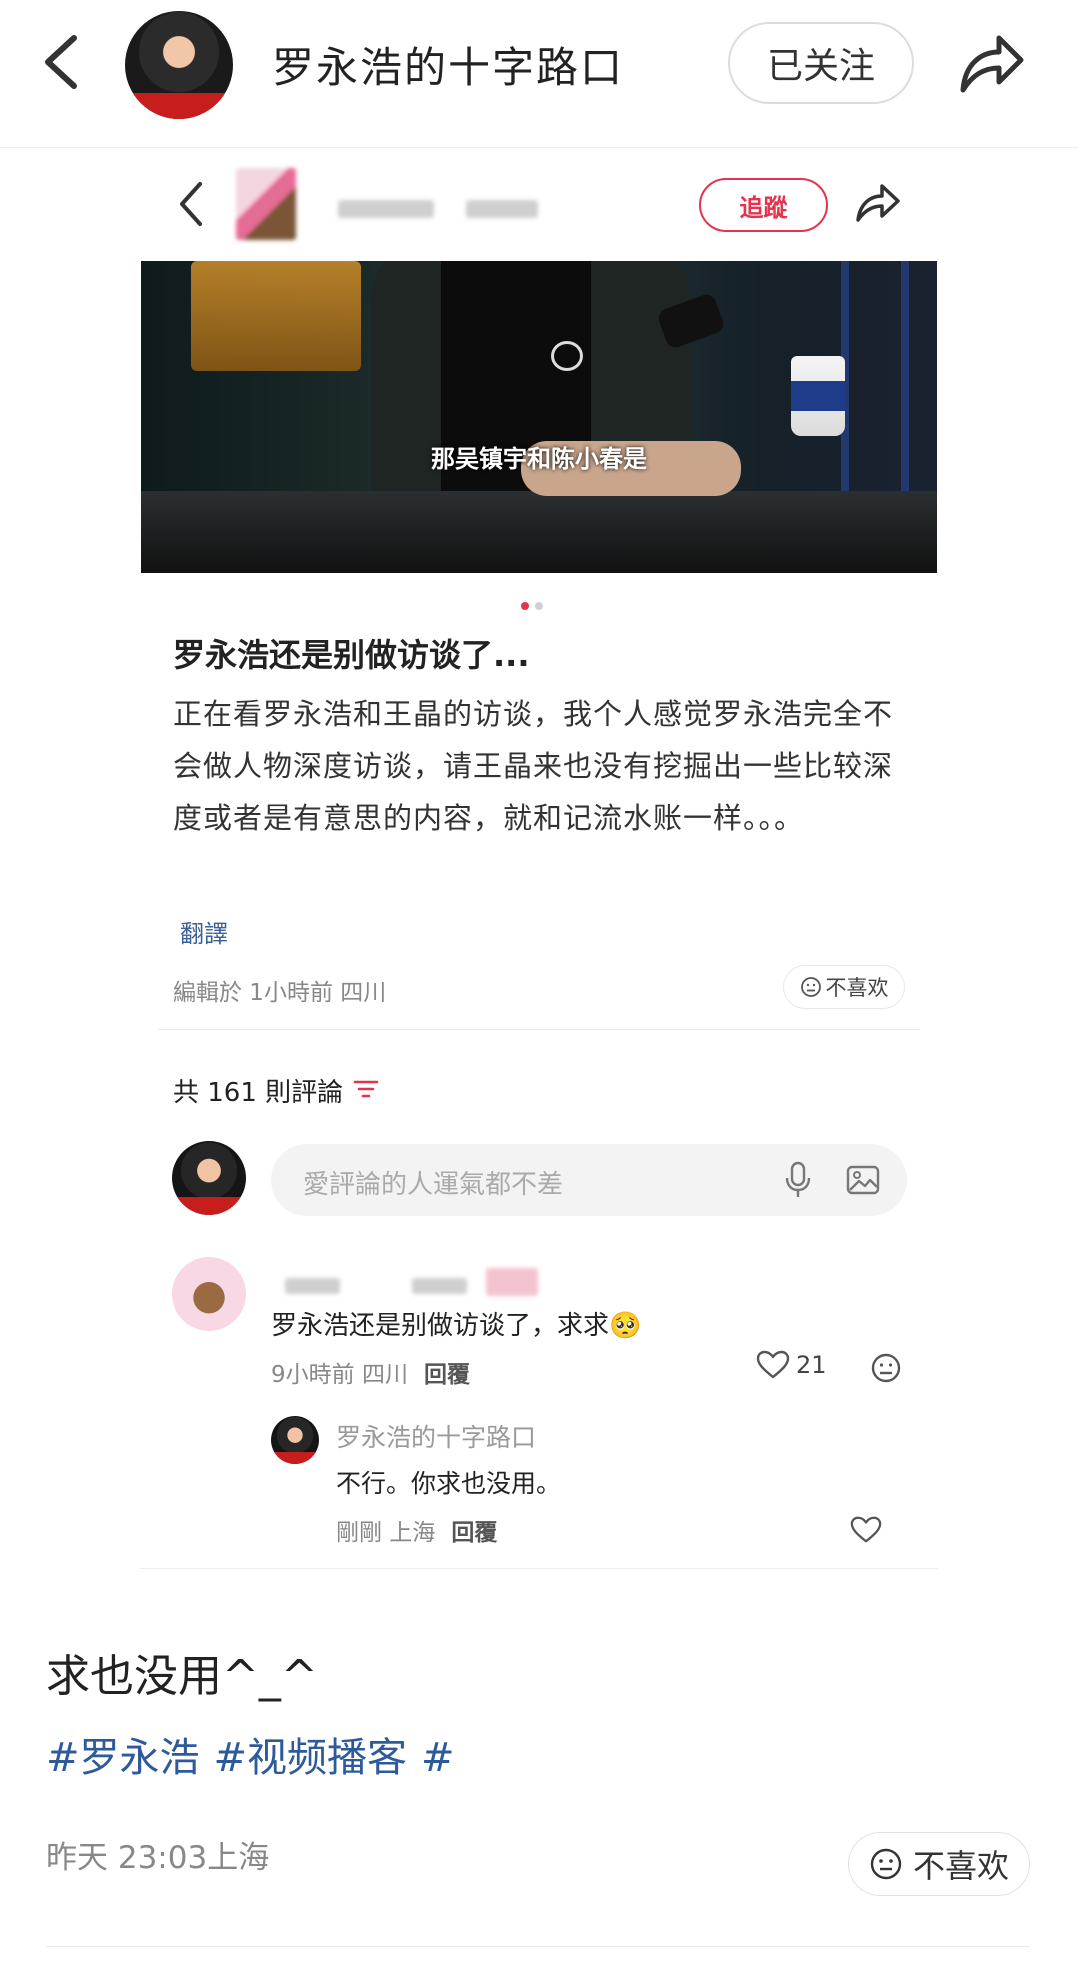 This screenshot has height=1967, width=1078. I want to click on translate-link: 翻譯, so click(204, 931).